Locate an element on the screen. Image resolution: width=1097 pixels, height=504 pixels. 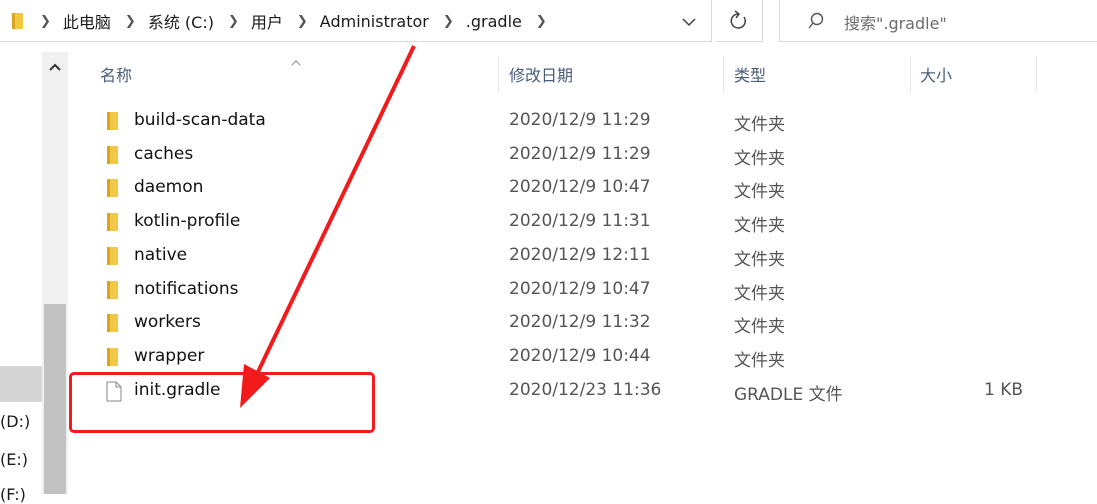
scrollbar-thumb is located at coordinates (55, 399).